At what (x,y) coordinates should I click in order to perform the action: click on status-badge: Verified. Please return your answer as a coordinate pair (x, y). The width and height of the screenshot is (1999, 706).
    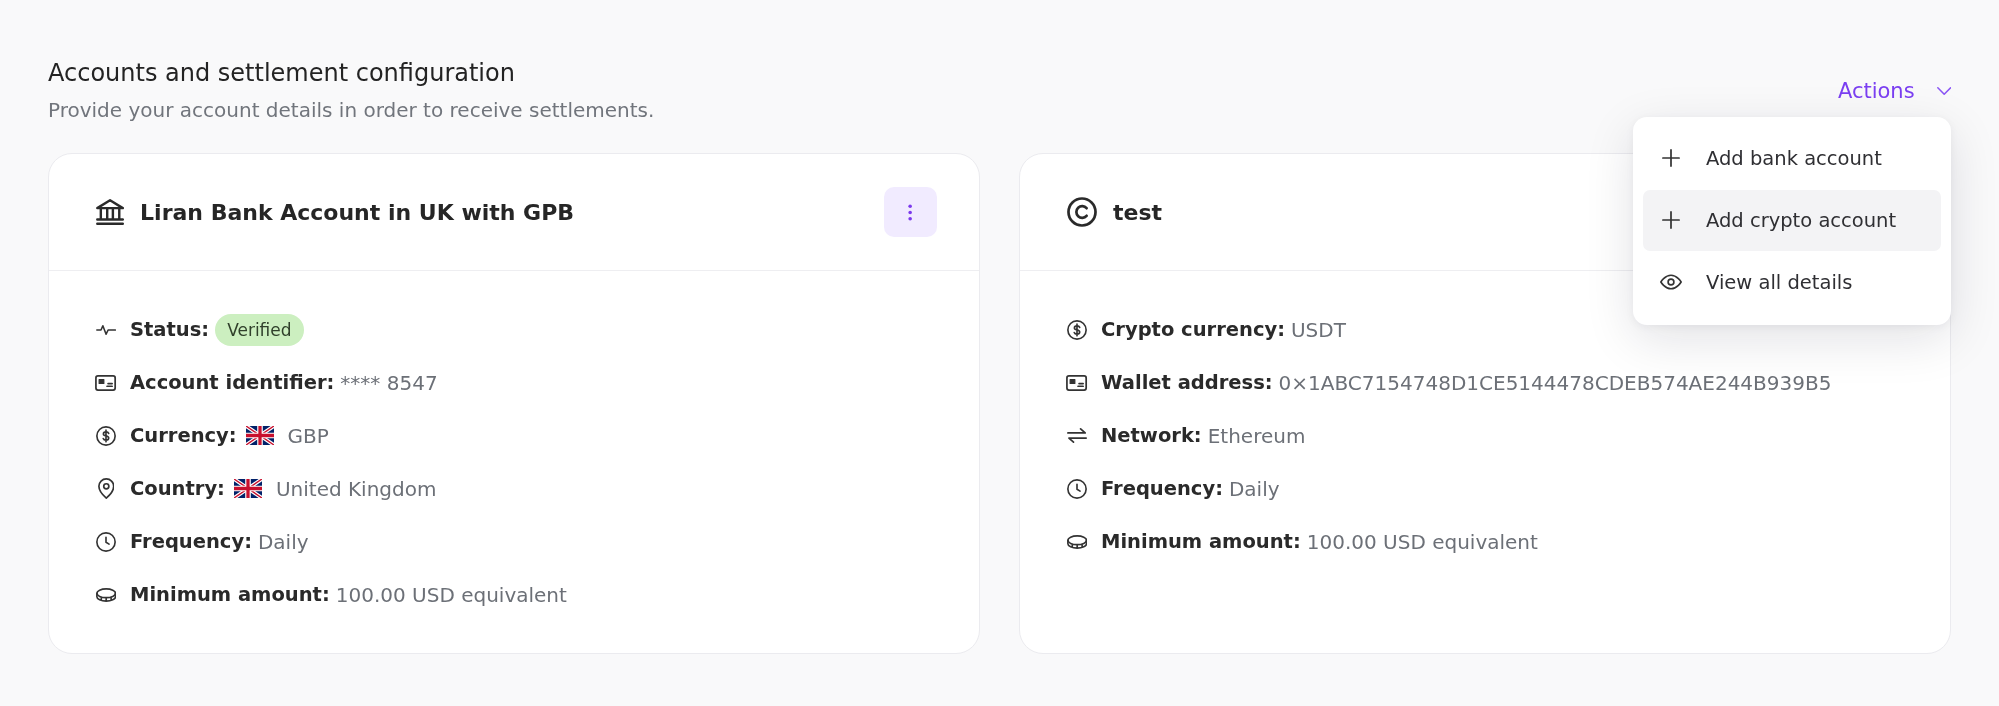
    Looking at the image, I should click on (259, 329).